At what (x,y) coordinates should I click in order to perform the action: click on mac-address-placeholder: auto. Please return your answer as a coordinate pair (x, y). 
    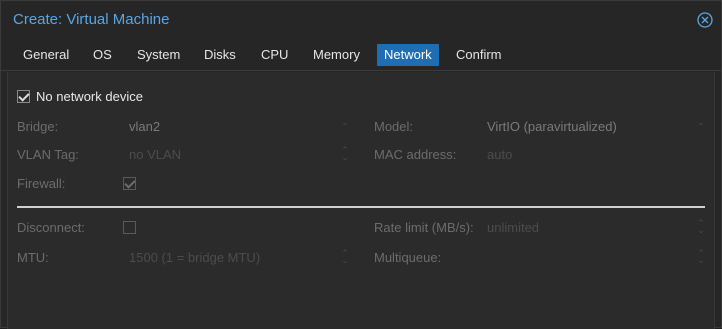
    Looking at the image, I should click on (500, 154).